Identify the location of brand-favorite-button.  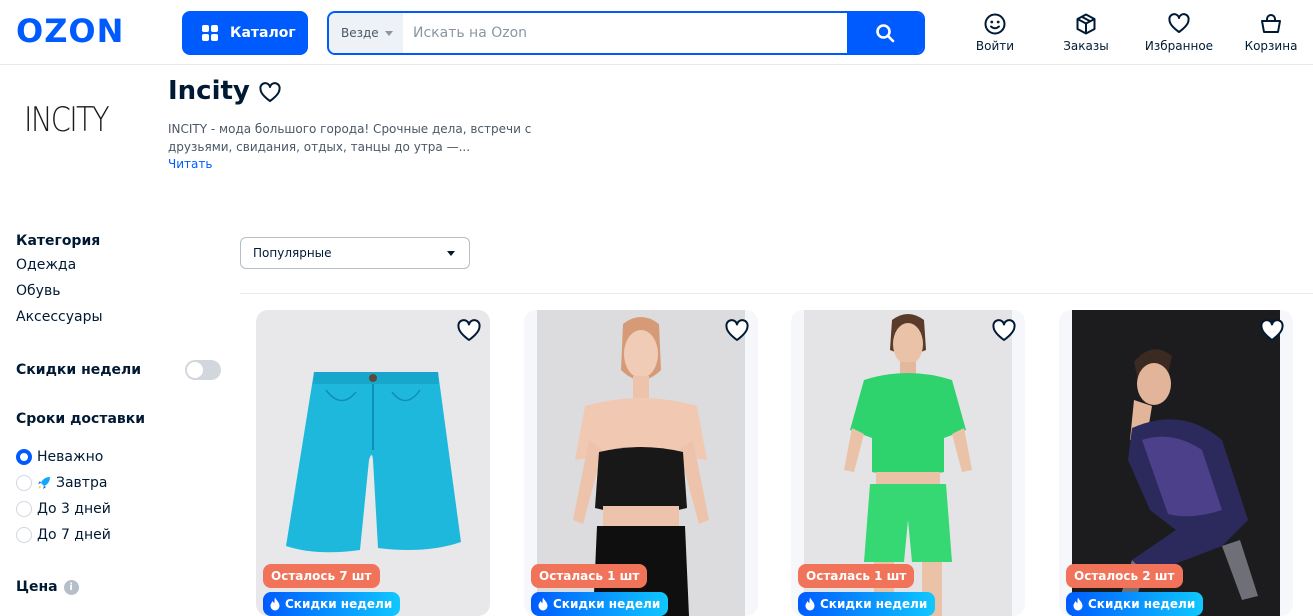
(270, 95).